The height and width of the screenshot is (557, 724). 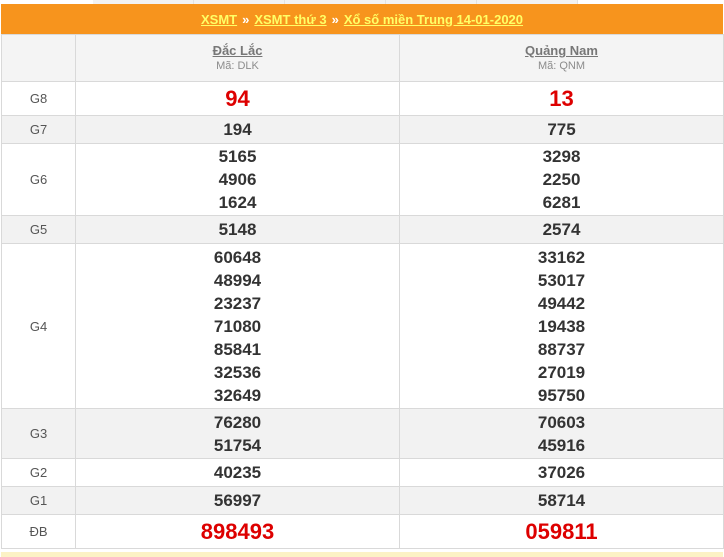 What do you see at coordinates (38, 98) in the screenshot?
I see `prize-label: G8` at bounding box center [38, 98].